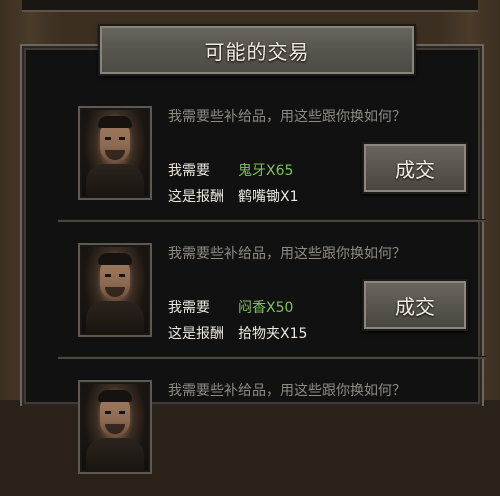 This screenshot has width=500, height=496. What do you see at coordinates (273, 334) in the screenshot?
I see `reward-item: 拾物夹X15` at bounding box center [273, 334].